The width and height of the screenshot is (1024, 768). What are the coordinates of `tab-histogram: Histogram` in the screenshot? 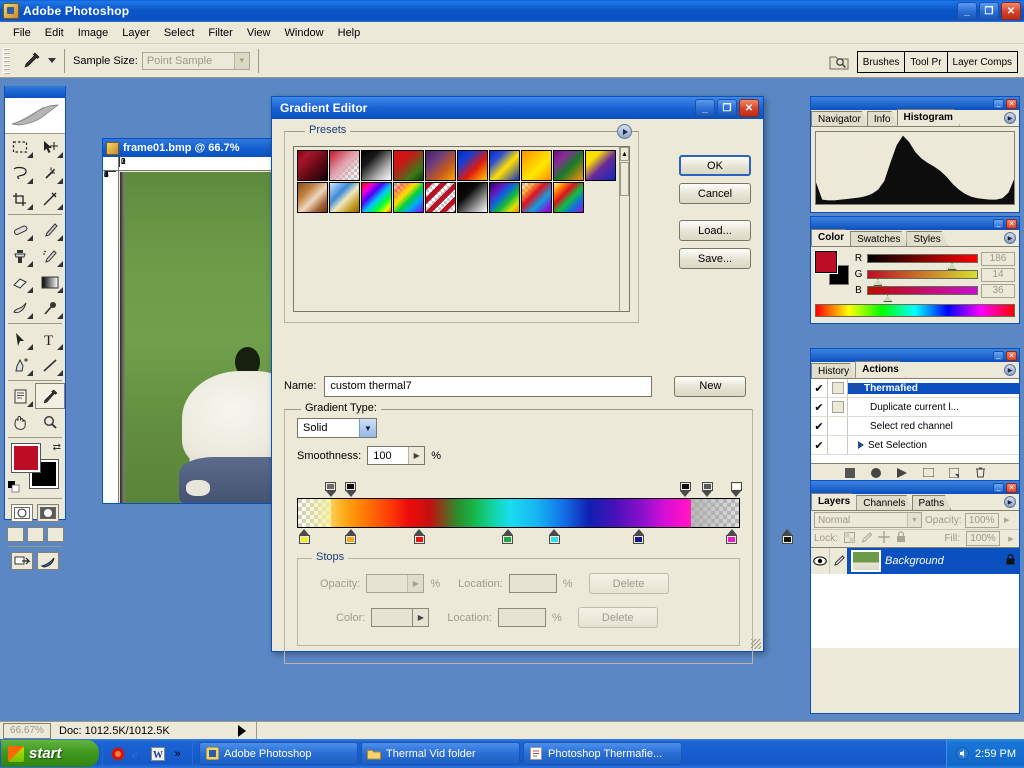 It's located at (928, 117).